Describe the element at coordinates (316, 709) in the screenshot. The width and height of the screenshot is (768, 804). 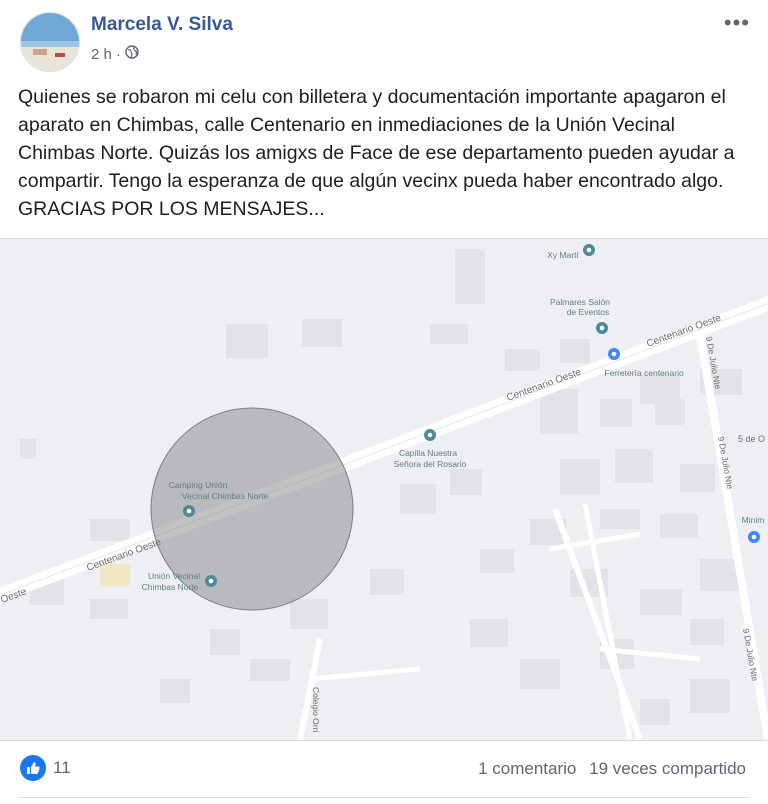
I see `map-label-street: Colegio Orri` at that location.